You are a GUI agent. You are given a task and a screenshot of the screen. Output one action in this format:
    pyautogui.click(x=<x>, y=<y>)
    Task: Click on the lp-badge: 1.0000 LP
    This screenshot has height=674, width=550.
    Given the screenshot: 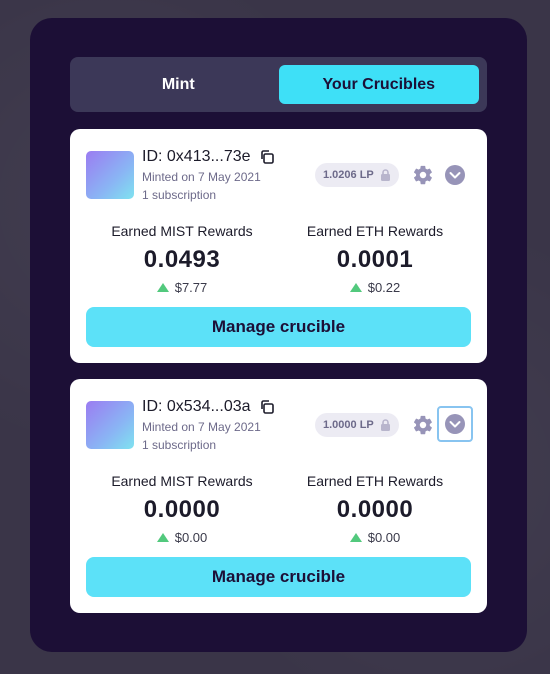 What is the action you would take?
    pyautogui.click(x=357, y=425)
    